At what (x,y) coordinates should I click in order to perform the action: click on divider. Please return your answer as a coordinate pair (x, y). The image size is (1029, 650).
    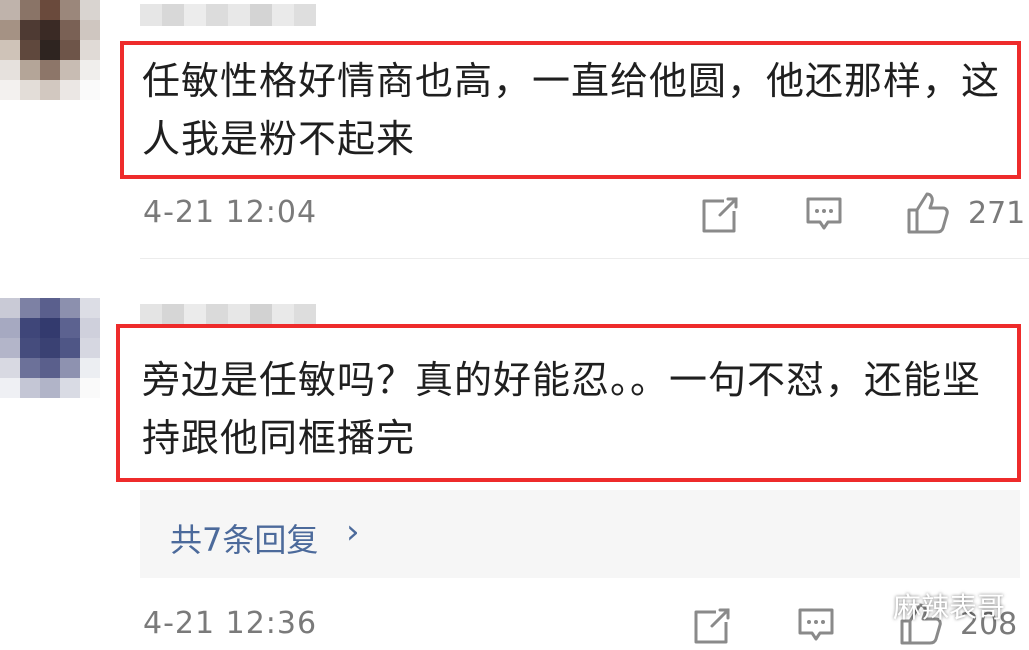
    Looking at the image, I should click on (584, 258).